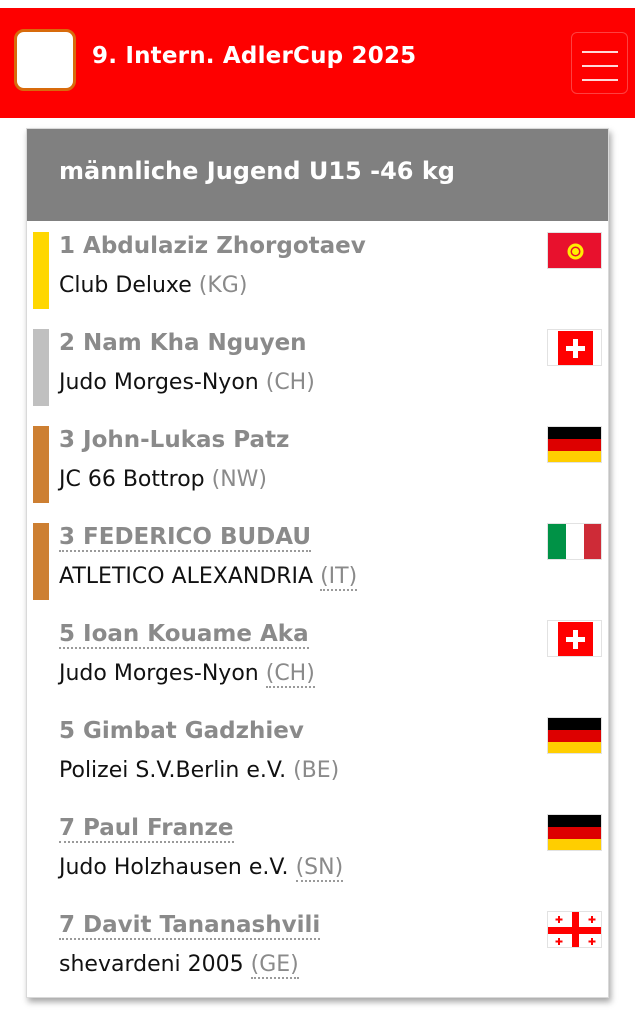 The width and height of the screenshot is (635, 1030). I want to click on italy-flag-icon, so click(574, 541).